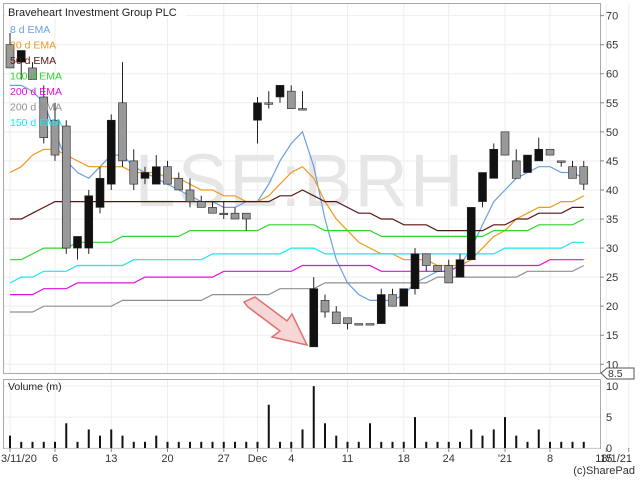  I want to click on date-tick-label: 27, so click(224, 459).